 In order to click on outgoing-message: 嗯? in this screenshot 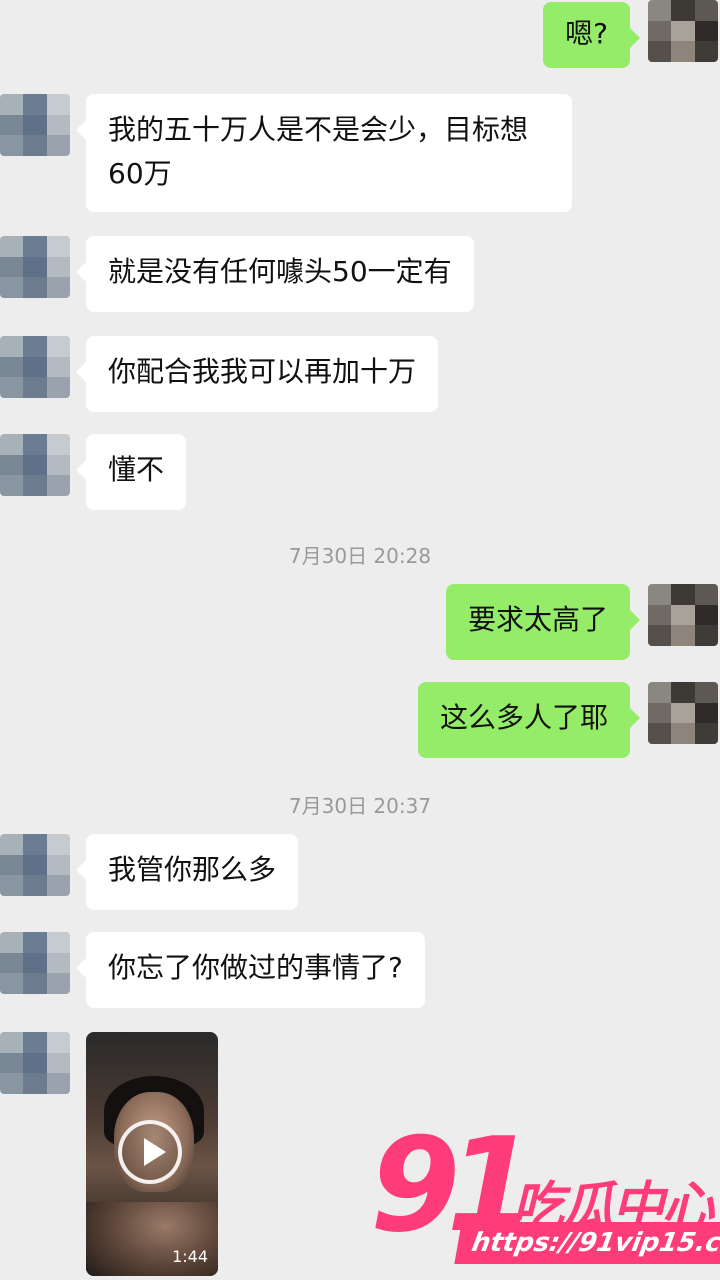, I will do `click(591, 35)`.